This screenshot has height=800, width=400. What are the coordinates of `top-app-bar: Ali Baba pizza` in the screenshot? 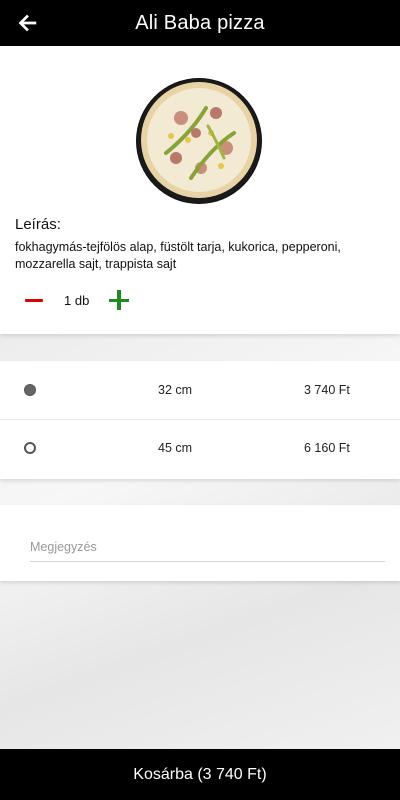 It's located at (200, 23).